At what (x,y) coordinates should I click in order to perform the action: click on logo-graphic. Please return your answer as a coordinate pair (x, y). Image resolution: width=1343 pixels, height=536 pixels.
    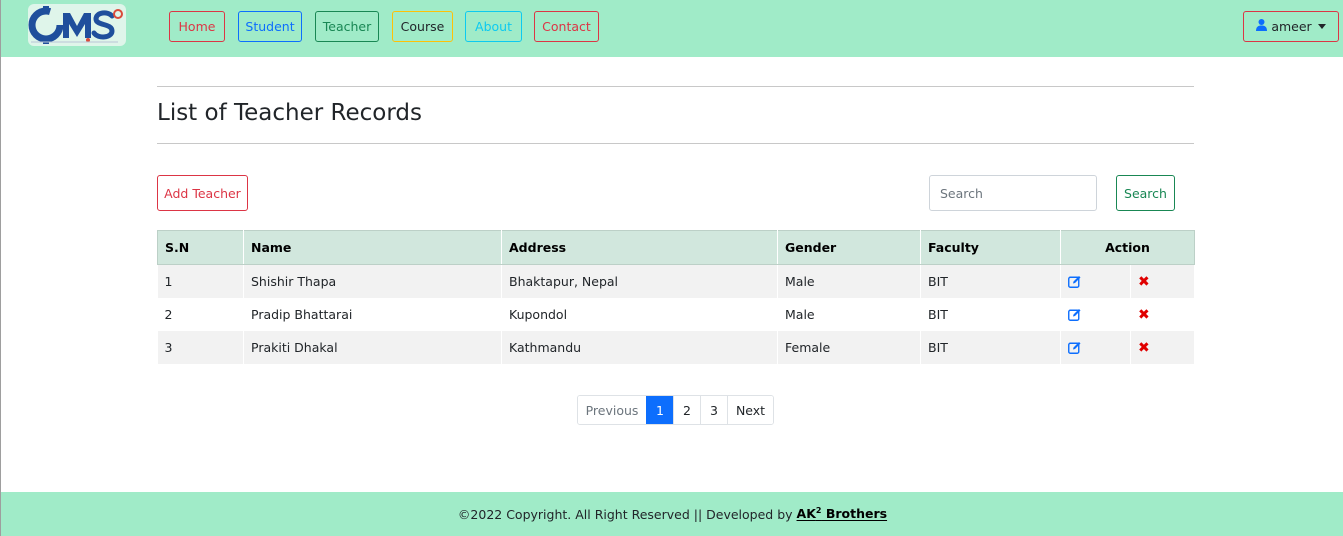
    Looking at the image, I should click on (75, 25).